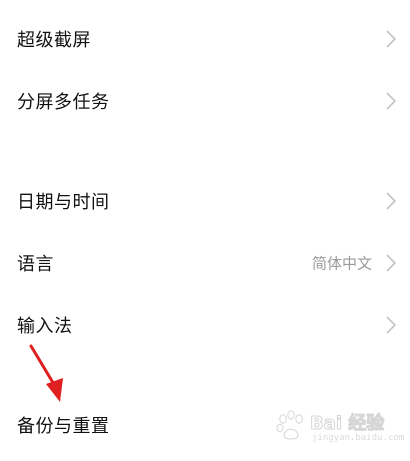 Image resolution: width=410 pixels, height=461 pixels. I want to click on watermark-brand-text: Bai 经验, so click(347, 424).